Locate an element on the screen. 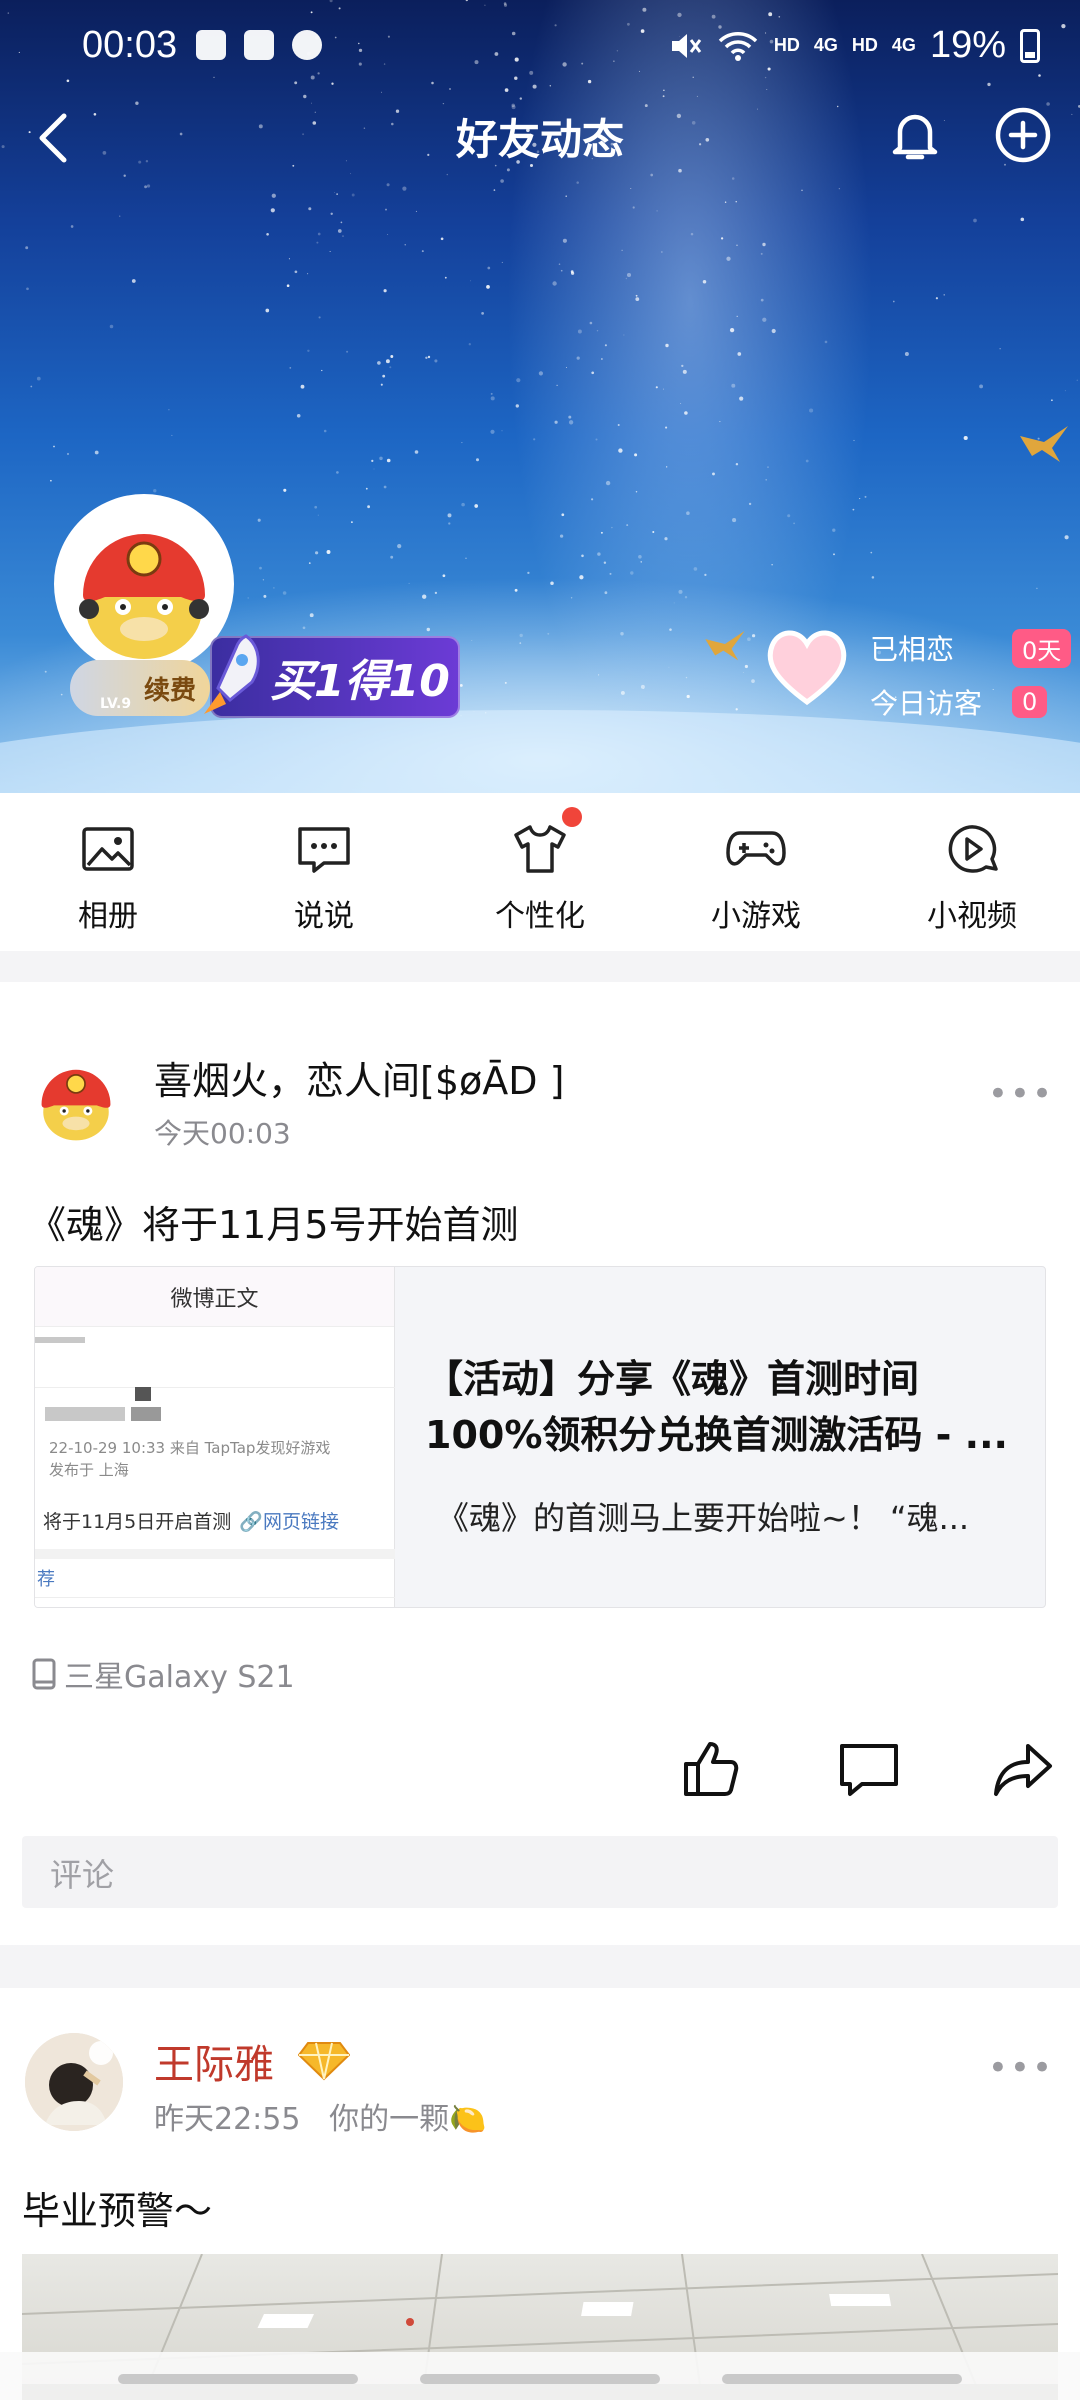  thumbnail-text: 将于11月5日开启首测 🔗网页链接 is located at coordinates (191, 1520).